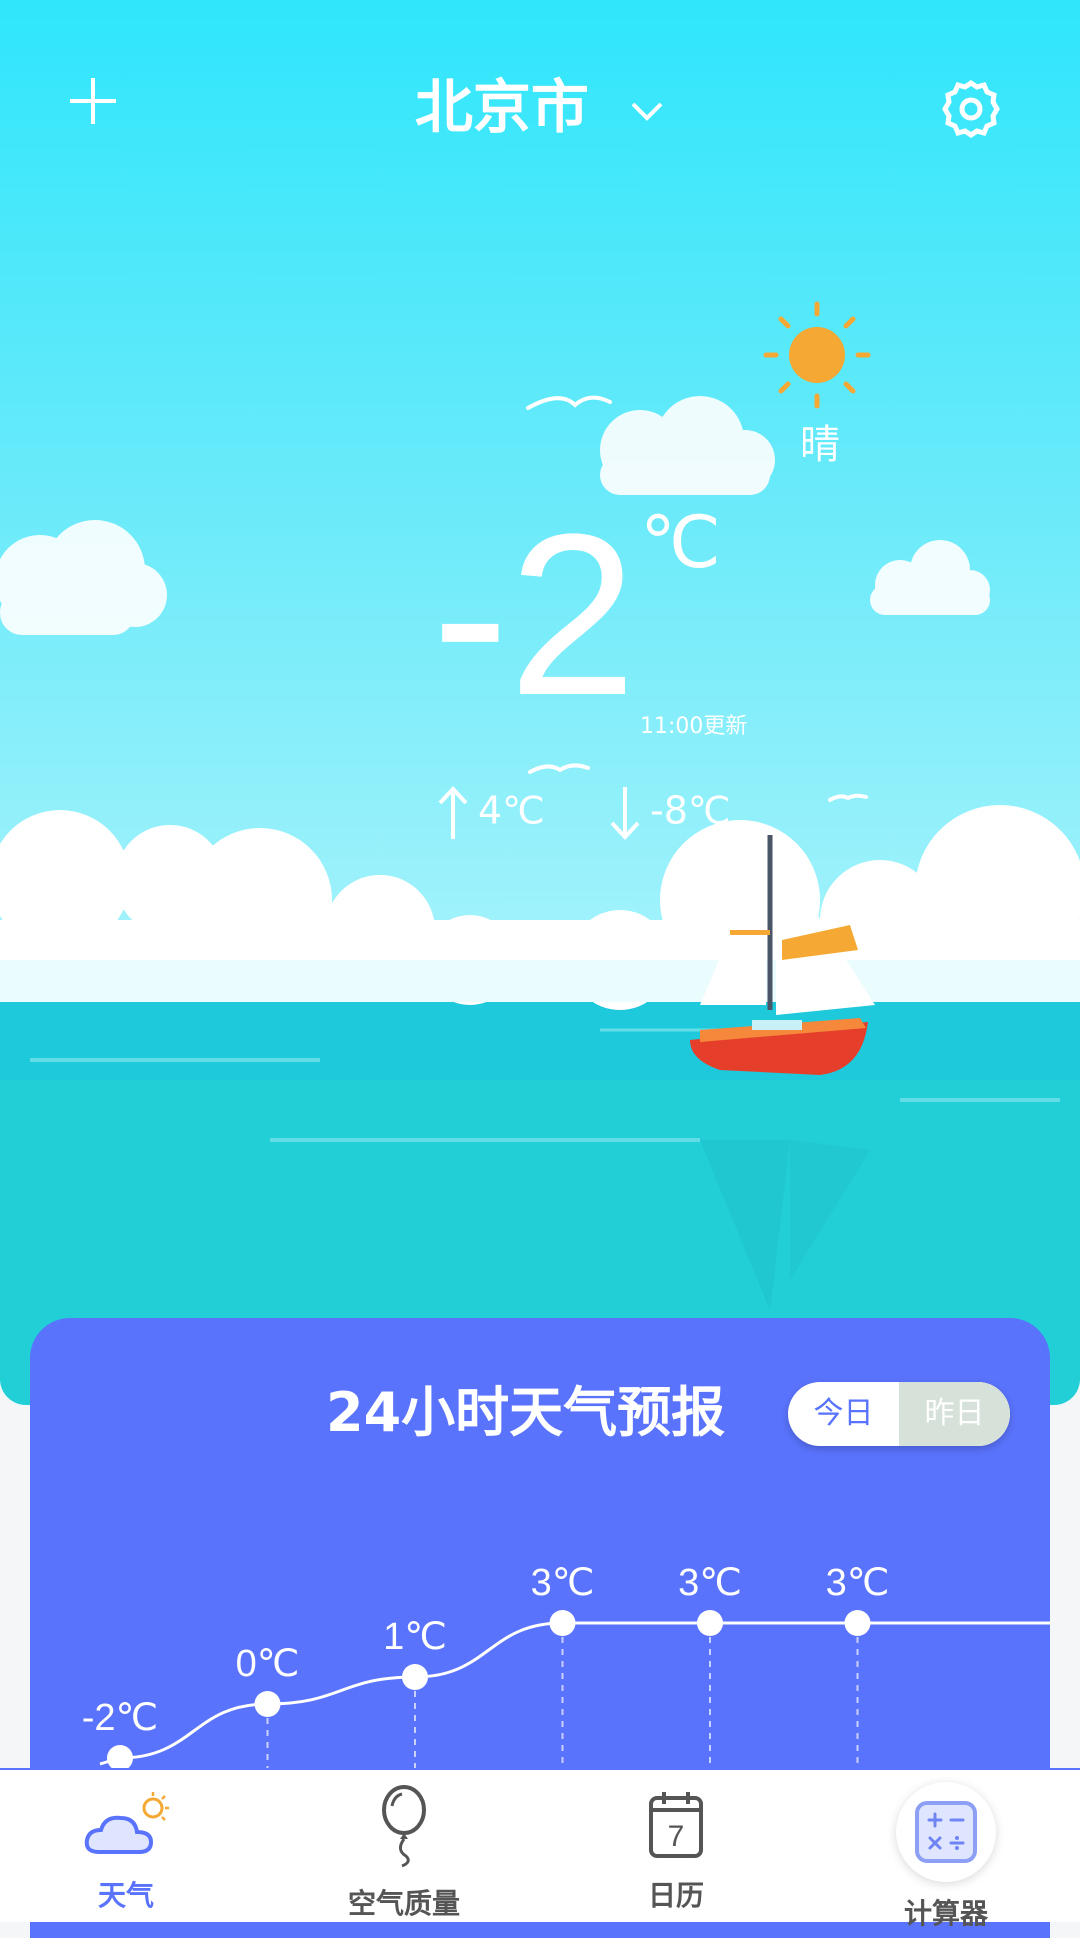 The width and height of the screenshot is (1080, 1938). Describe the element at coordinates (971, 109) in the screenshot. I see `gear-icon` at that location.